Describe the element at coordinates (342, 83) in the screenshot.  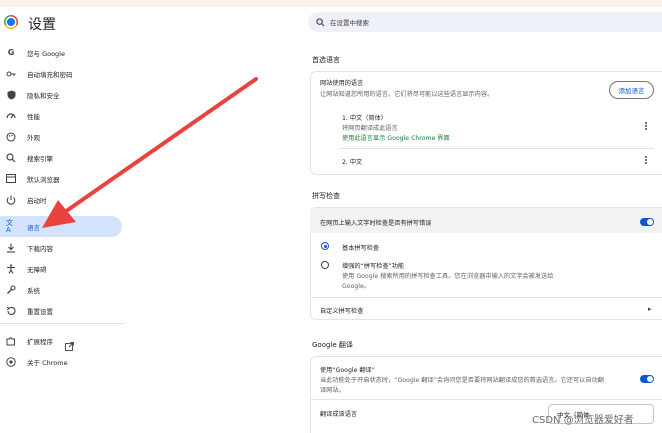
I see `card-title: 网站使用的语言` at that location.